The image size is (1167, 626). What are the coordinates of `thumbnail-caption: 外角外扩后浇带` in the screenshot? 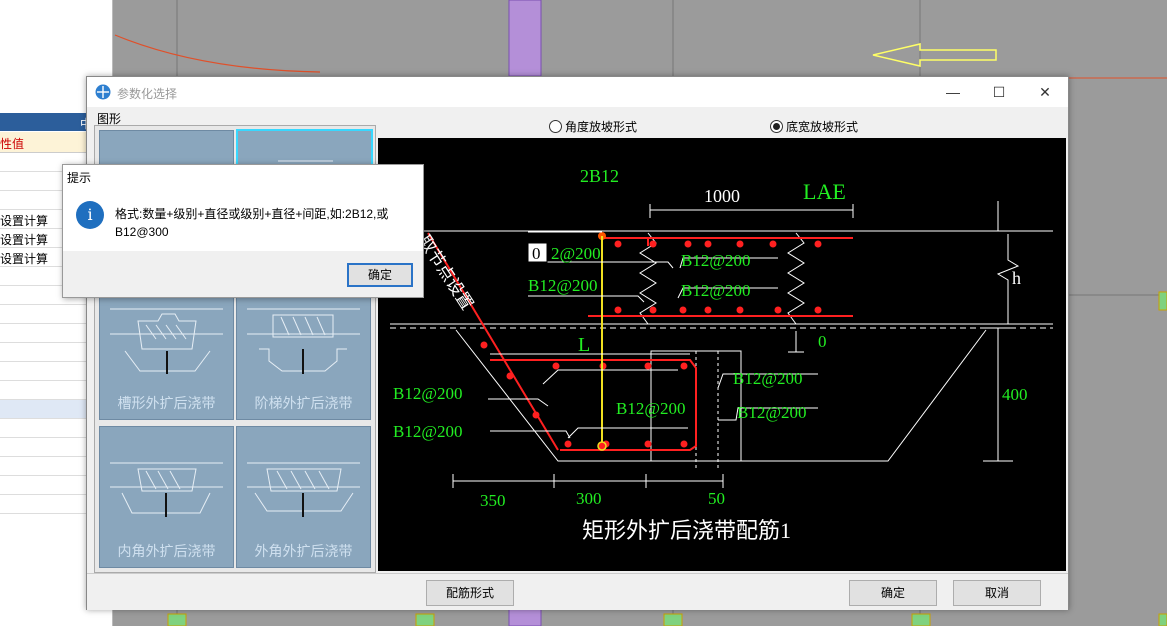 It's located at (303, 551).